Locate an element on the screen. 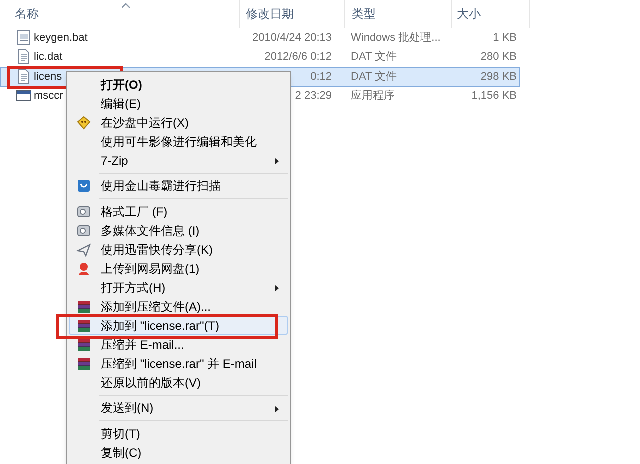 The height and width of the screenshot is (464, 640). size-cell-text: 1 KB is located at coordinates (504, 38).